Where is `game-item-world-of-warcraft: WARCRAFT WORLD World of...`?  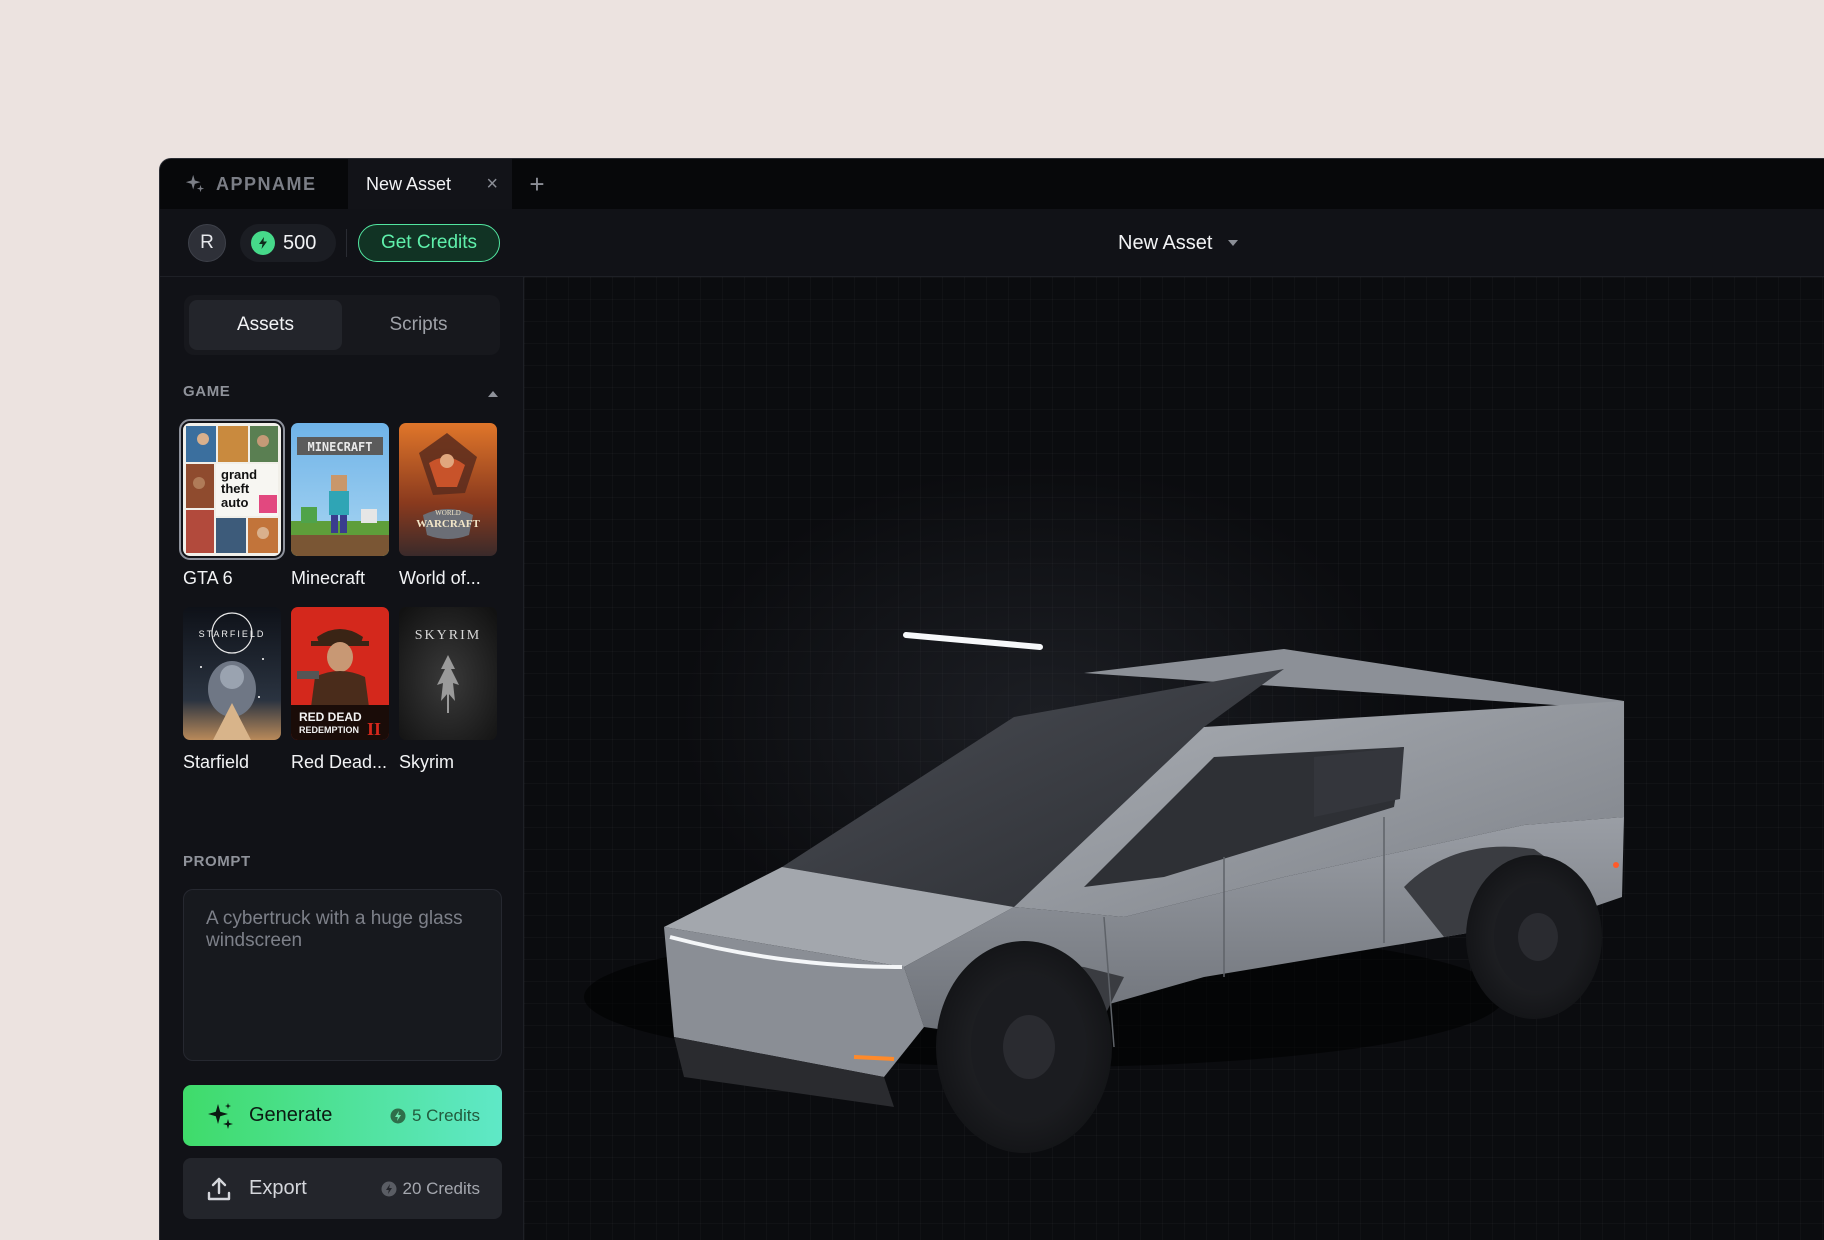 game-item-world-of-warcraft: WARCRAFT WORLD World of... is located at coordinates (448, 506).